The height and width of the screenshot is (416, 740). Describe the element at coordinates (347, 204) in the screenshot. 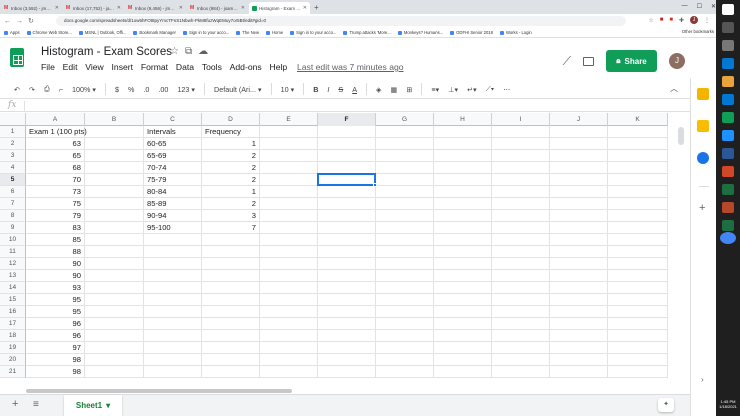

I see `cell-f7` at that location.